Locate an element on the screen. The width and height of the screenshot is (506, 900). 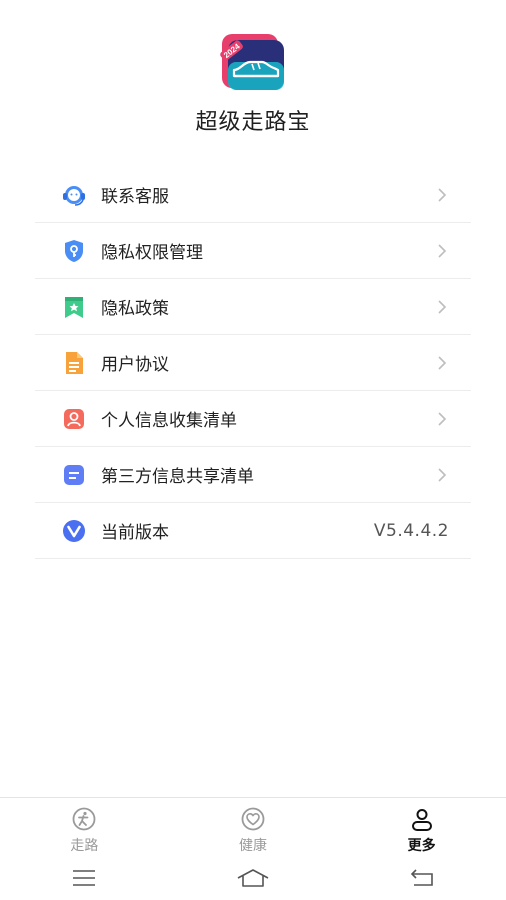
app-title: 超级走路宝 is located at coordinates (253, 122).